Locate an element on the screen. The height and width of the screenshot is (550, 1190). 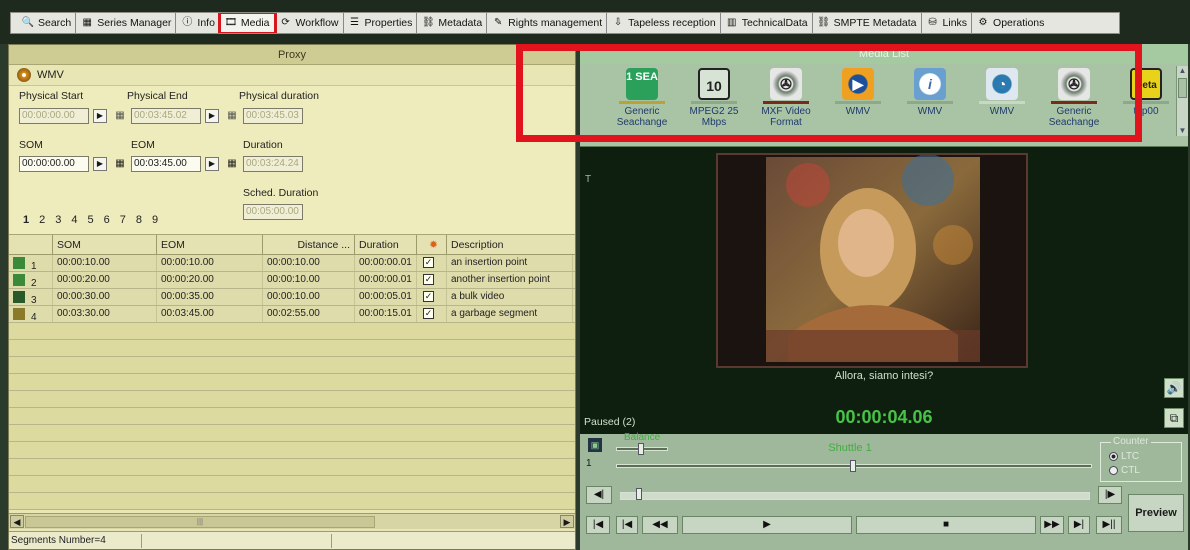
tab-properties: ☰ Properties is located at coordinates (381, 23).